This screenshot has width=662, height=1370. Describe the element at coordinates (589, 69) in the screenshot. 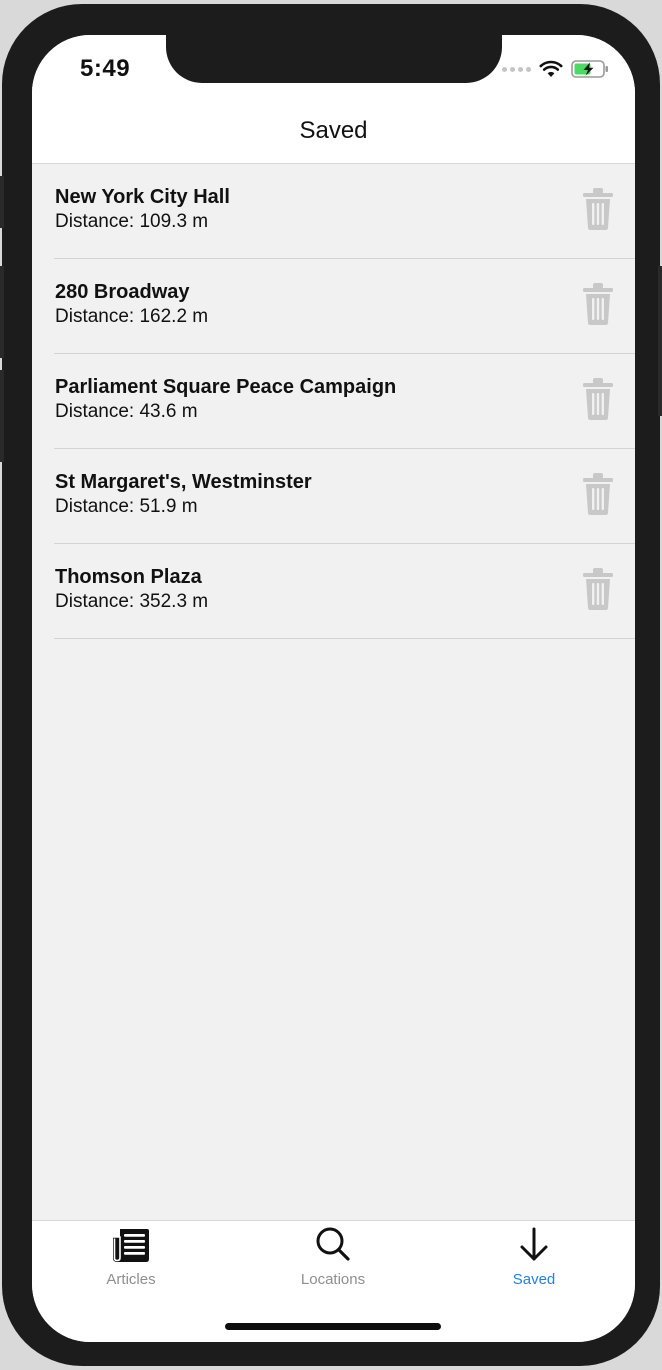

I see `battery-charging-icon` at that location.